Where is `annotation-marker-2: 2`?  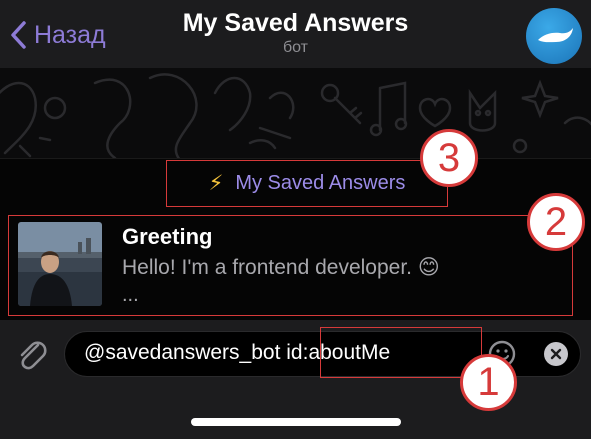 annotation-marker-2: 2 is located at coordinates (556, 222).